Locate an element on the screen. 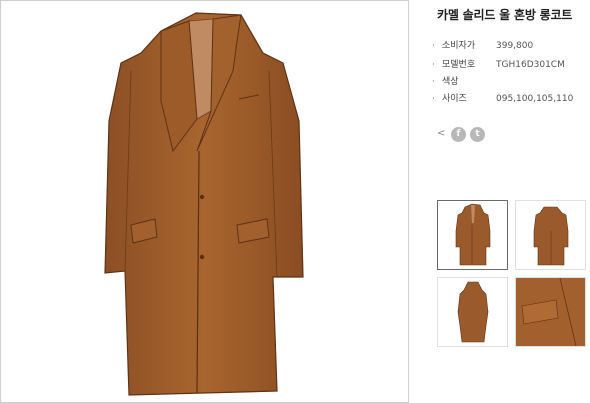 This screenshot has height=403, width=590. spec-value: 399,800 is located at coordinates (515, 46).